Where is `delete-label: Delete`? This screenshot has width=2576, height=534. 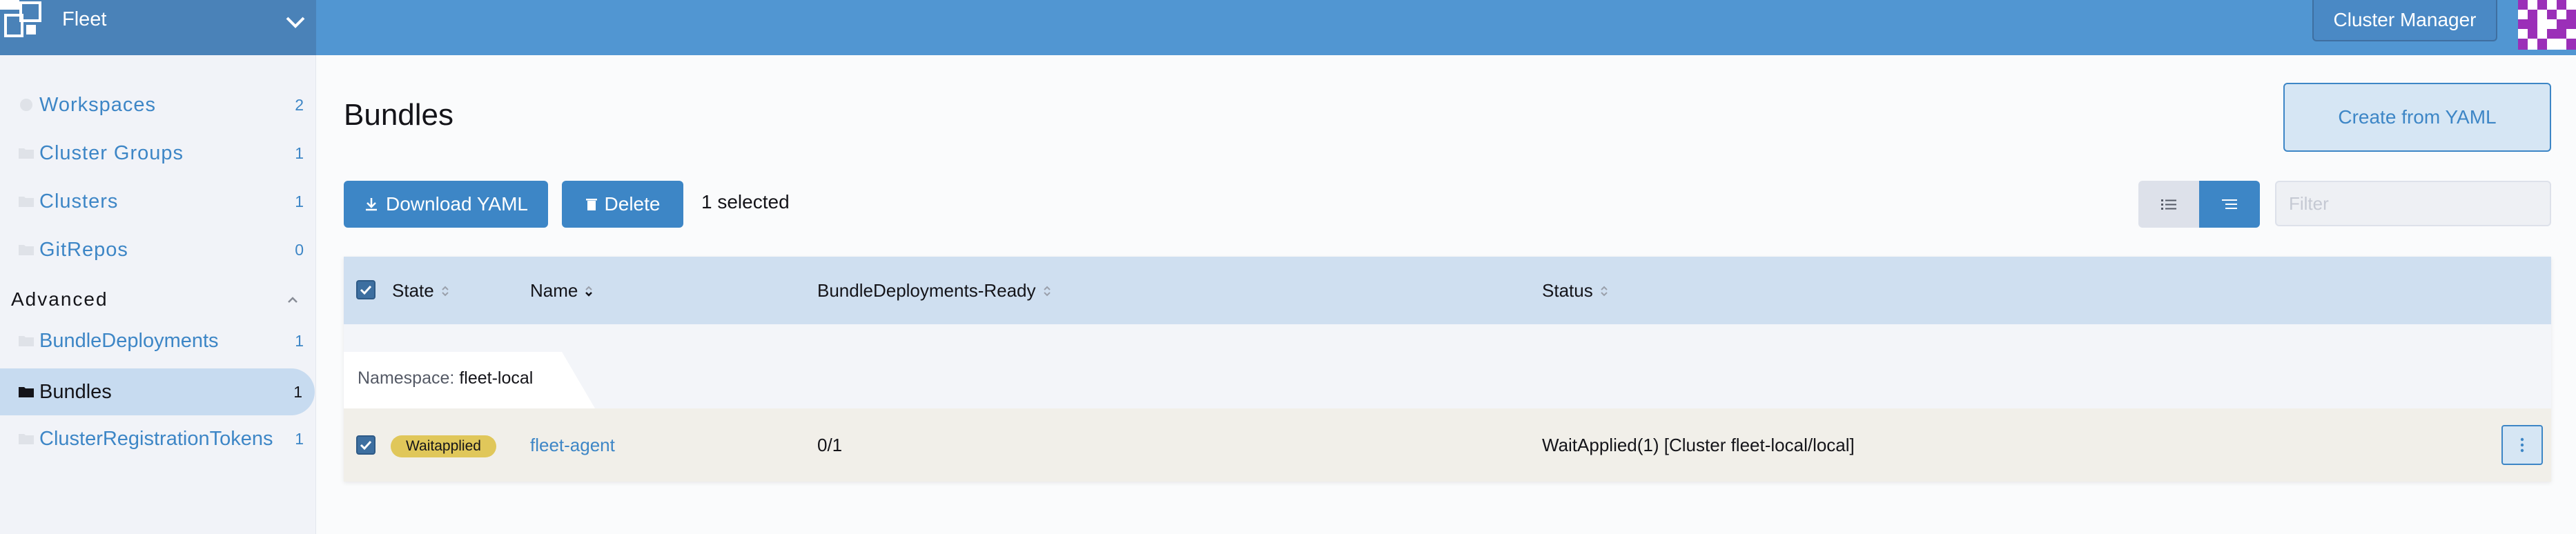 delete-label: Delete is located at coordinates (632, 204).